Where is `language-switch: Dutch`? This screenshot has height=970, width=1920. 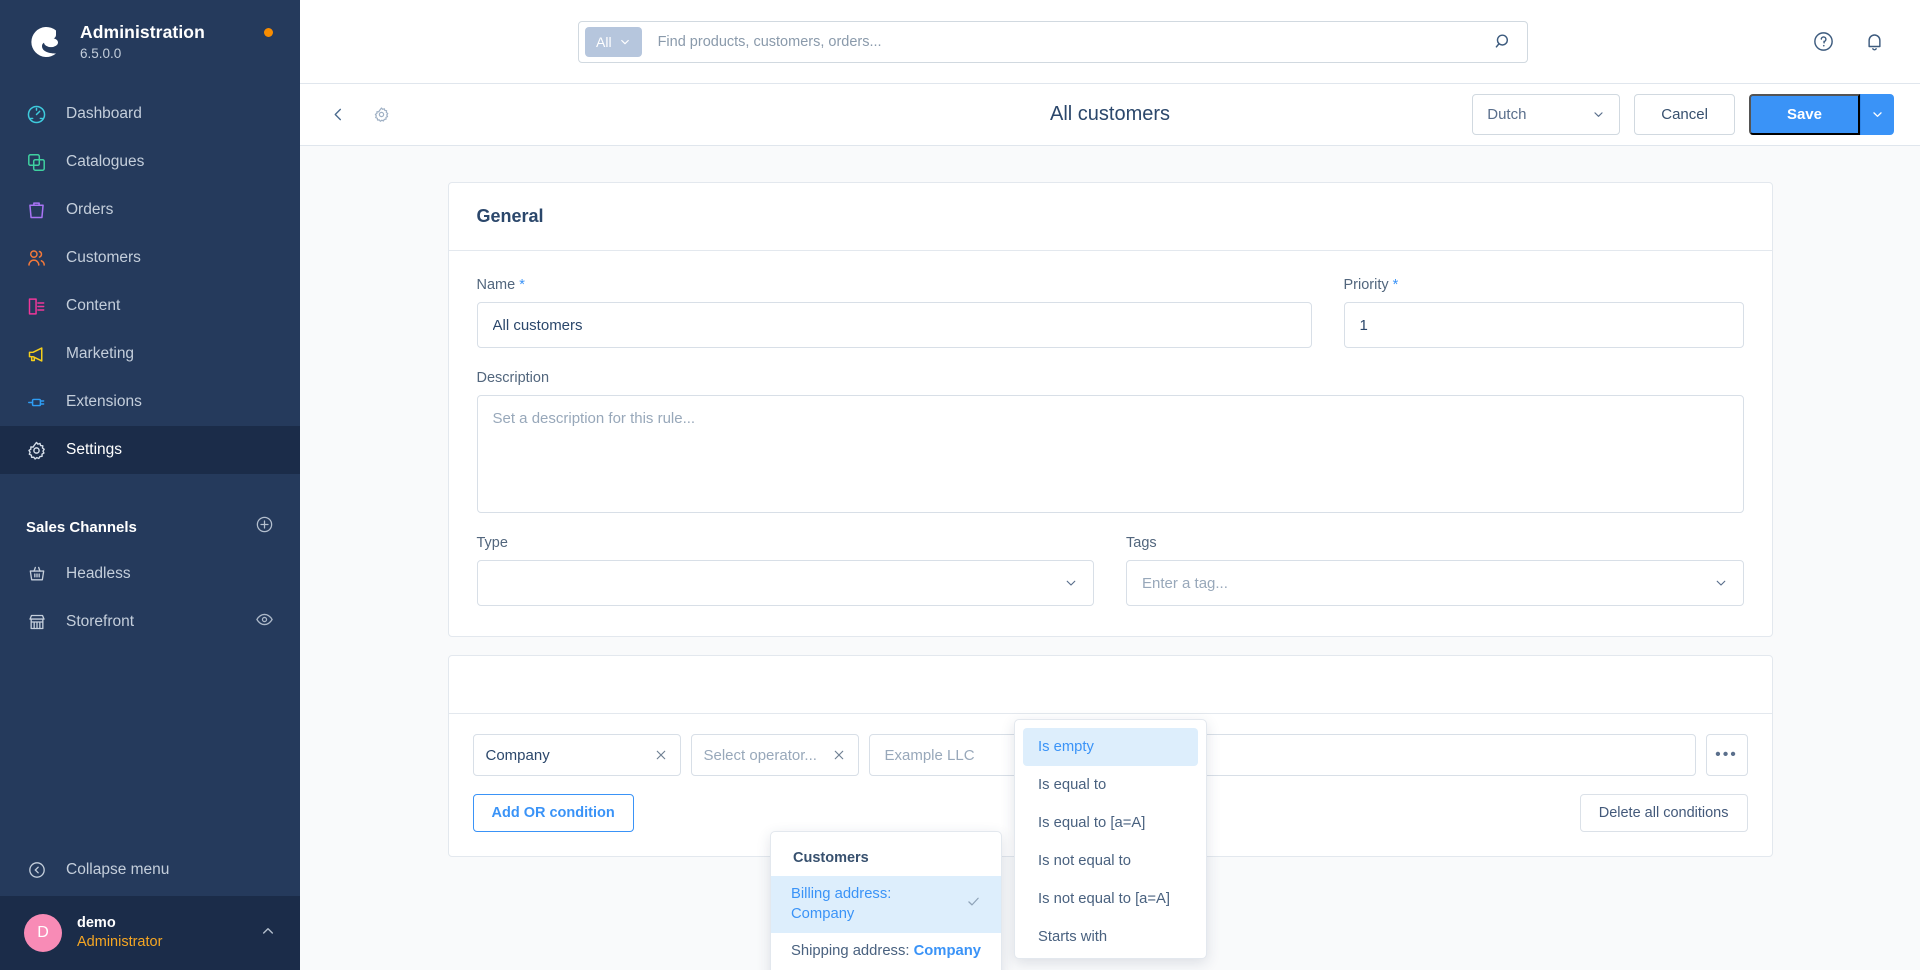 language-switch: Dutch is located at coordinates (1546, 114).